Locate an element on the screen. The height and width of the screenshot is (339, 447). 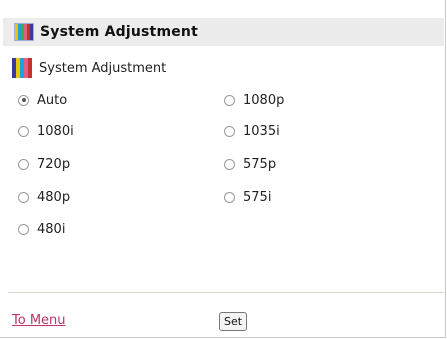
format-option-1035i: 1035i is located at coordinates (252, 131).